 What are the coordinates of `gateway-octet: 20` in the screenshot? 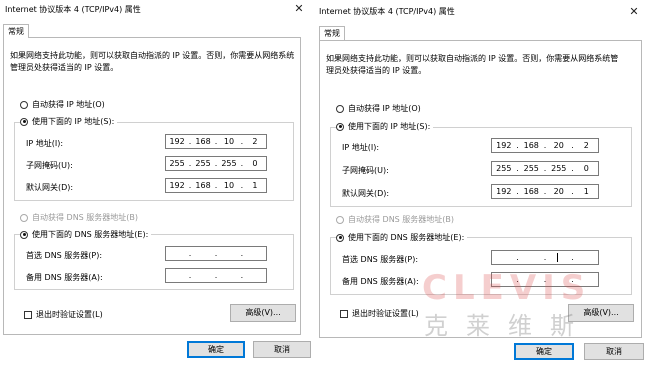 It's located at (558, 191).